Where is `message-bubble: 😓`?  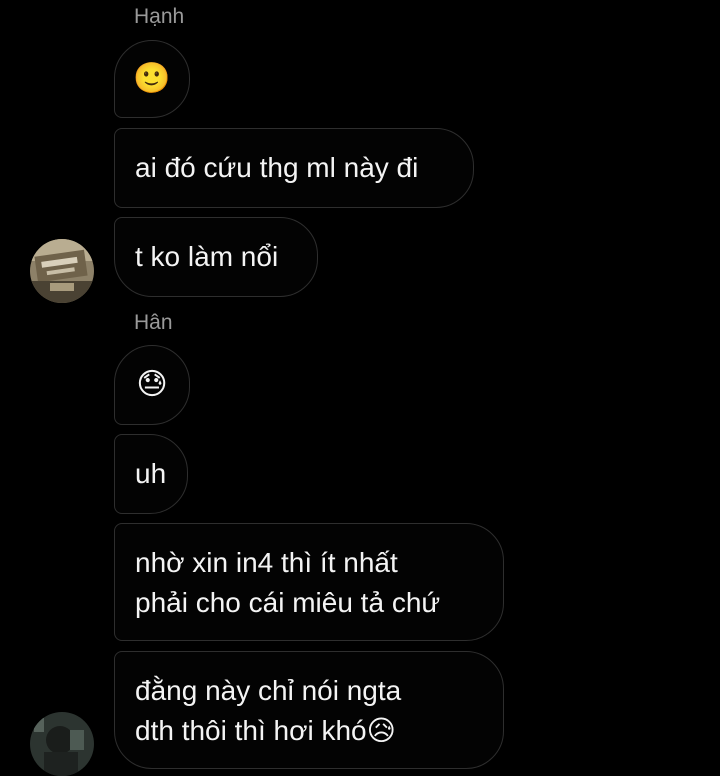
message-bubble: 😓 is located at coordinates (152, 385).